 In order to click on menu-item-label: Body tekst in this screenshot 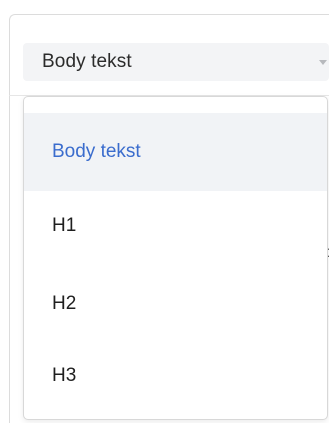, I will do `click(96, 151)`.